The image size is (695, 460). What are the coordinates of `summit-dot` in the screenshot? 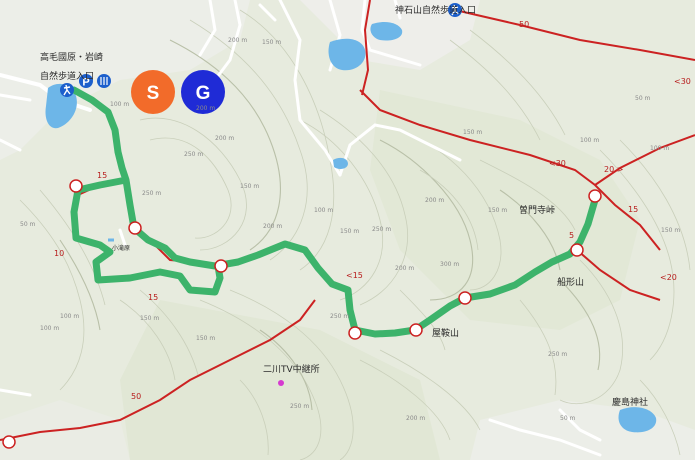 It's located at (281, 383).